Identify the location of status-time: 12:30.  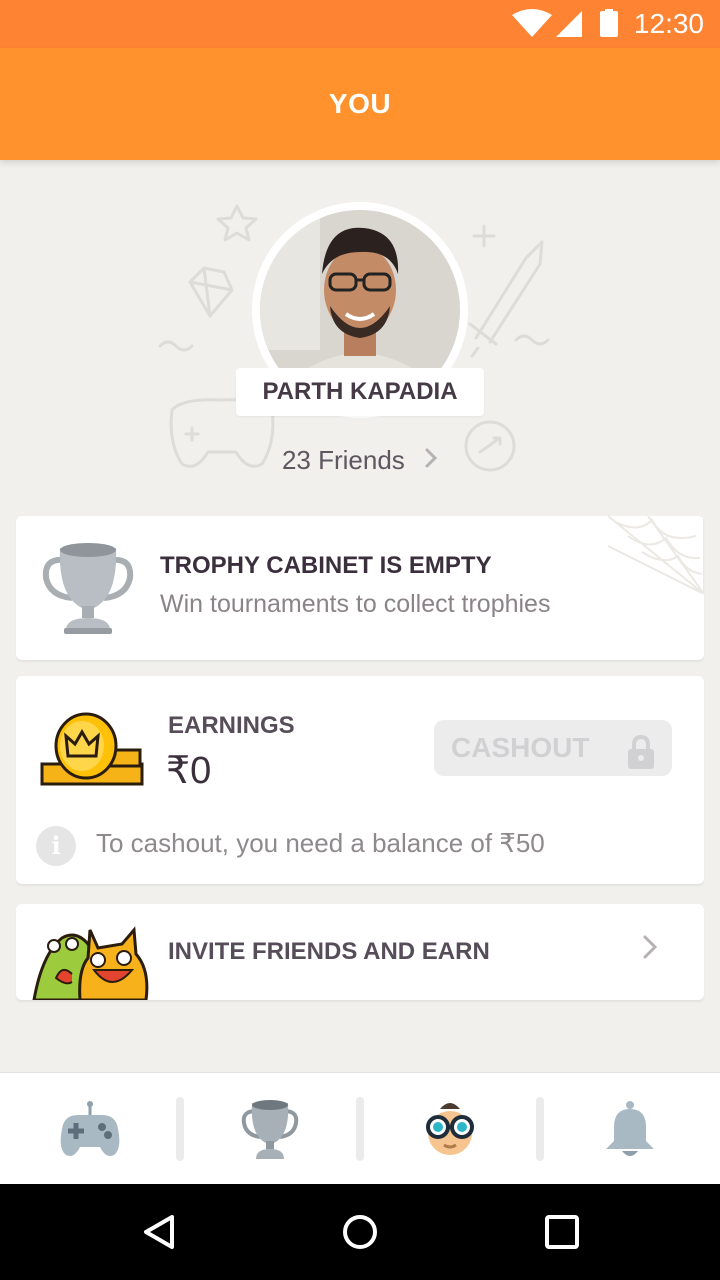
(668, 23).